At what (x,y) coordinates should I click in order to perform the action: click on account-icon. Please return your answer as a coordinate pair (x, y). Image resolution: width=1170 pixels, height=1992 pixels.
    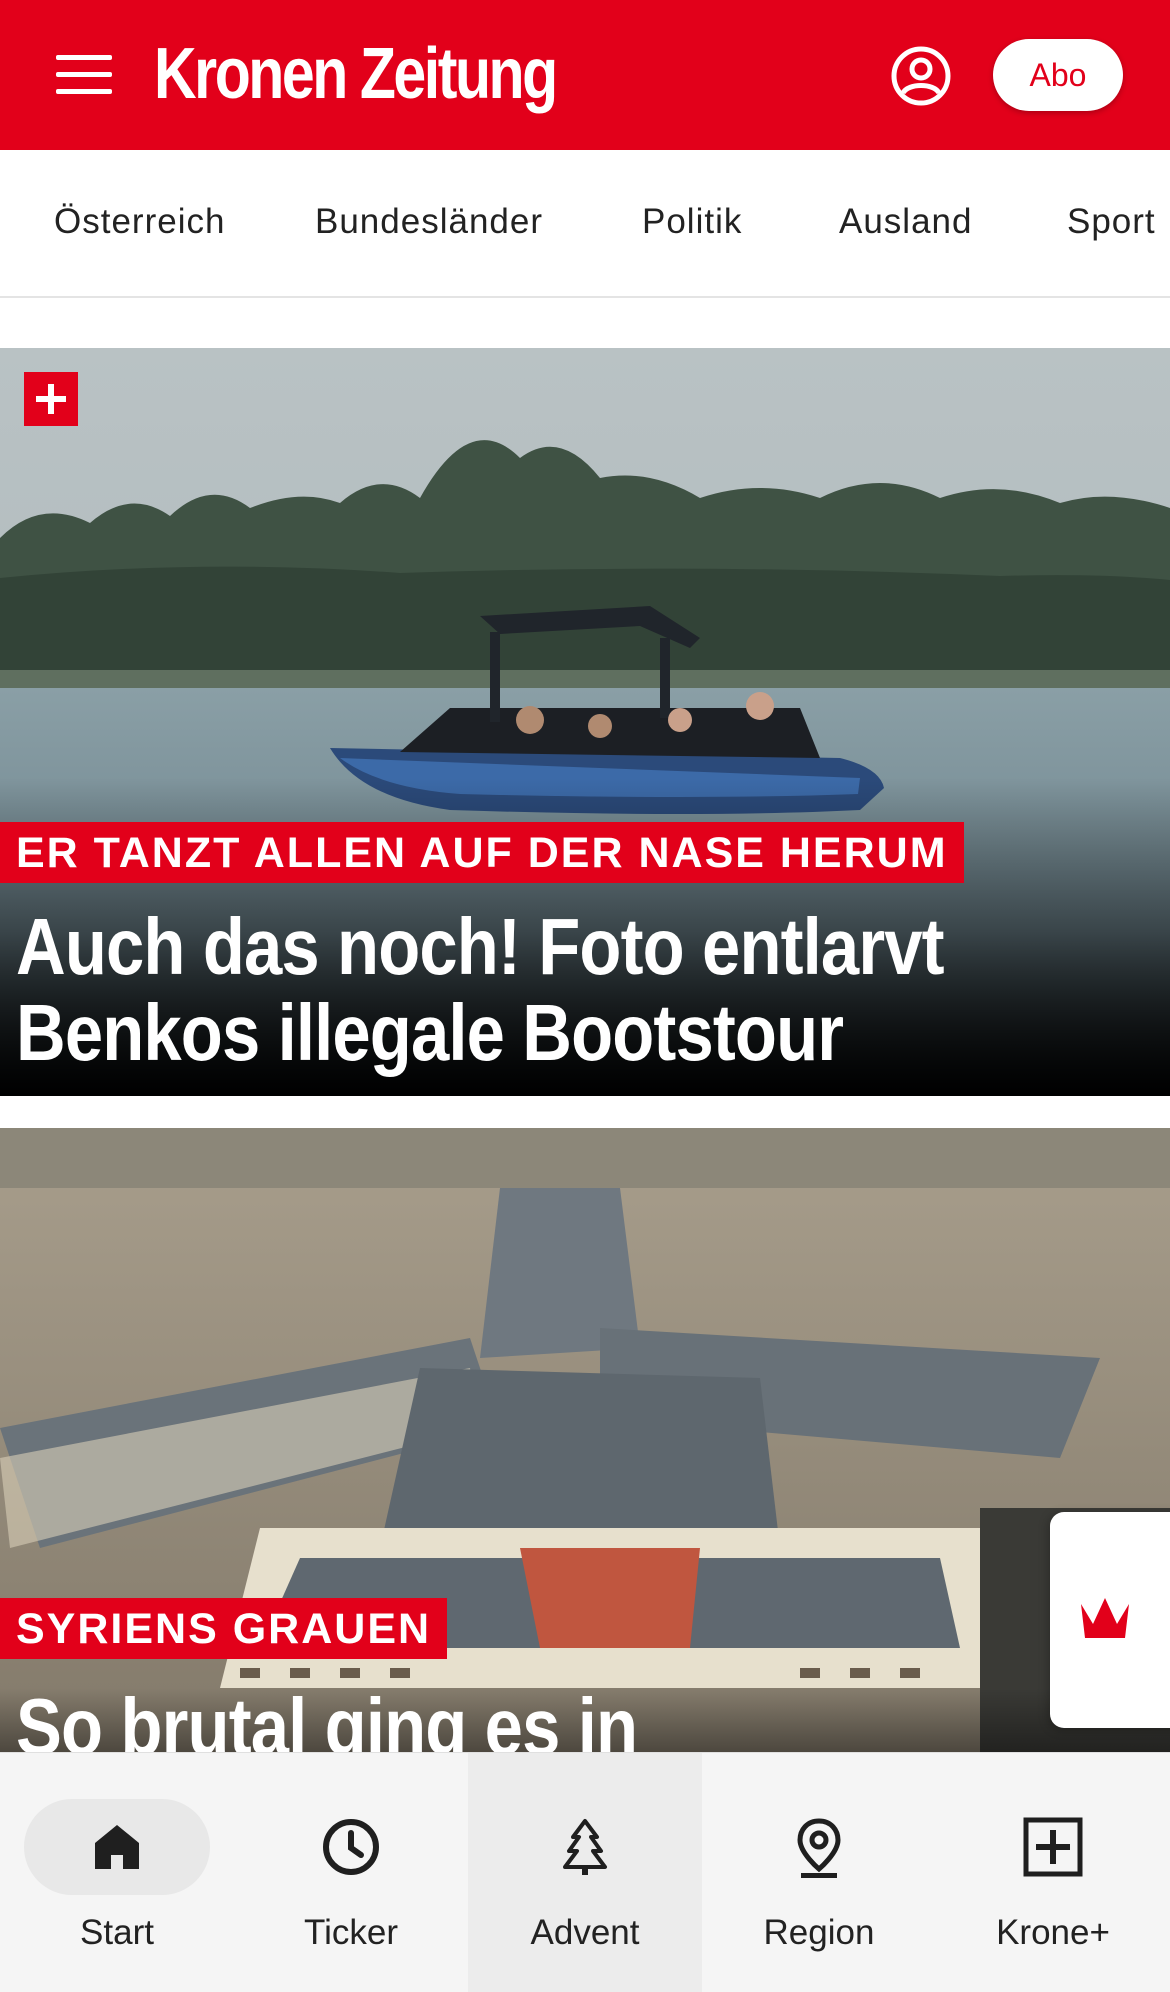
    Looking at the image, I should click on (921, 76).